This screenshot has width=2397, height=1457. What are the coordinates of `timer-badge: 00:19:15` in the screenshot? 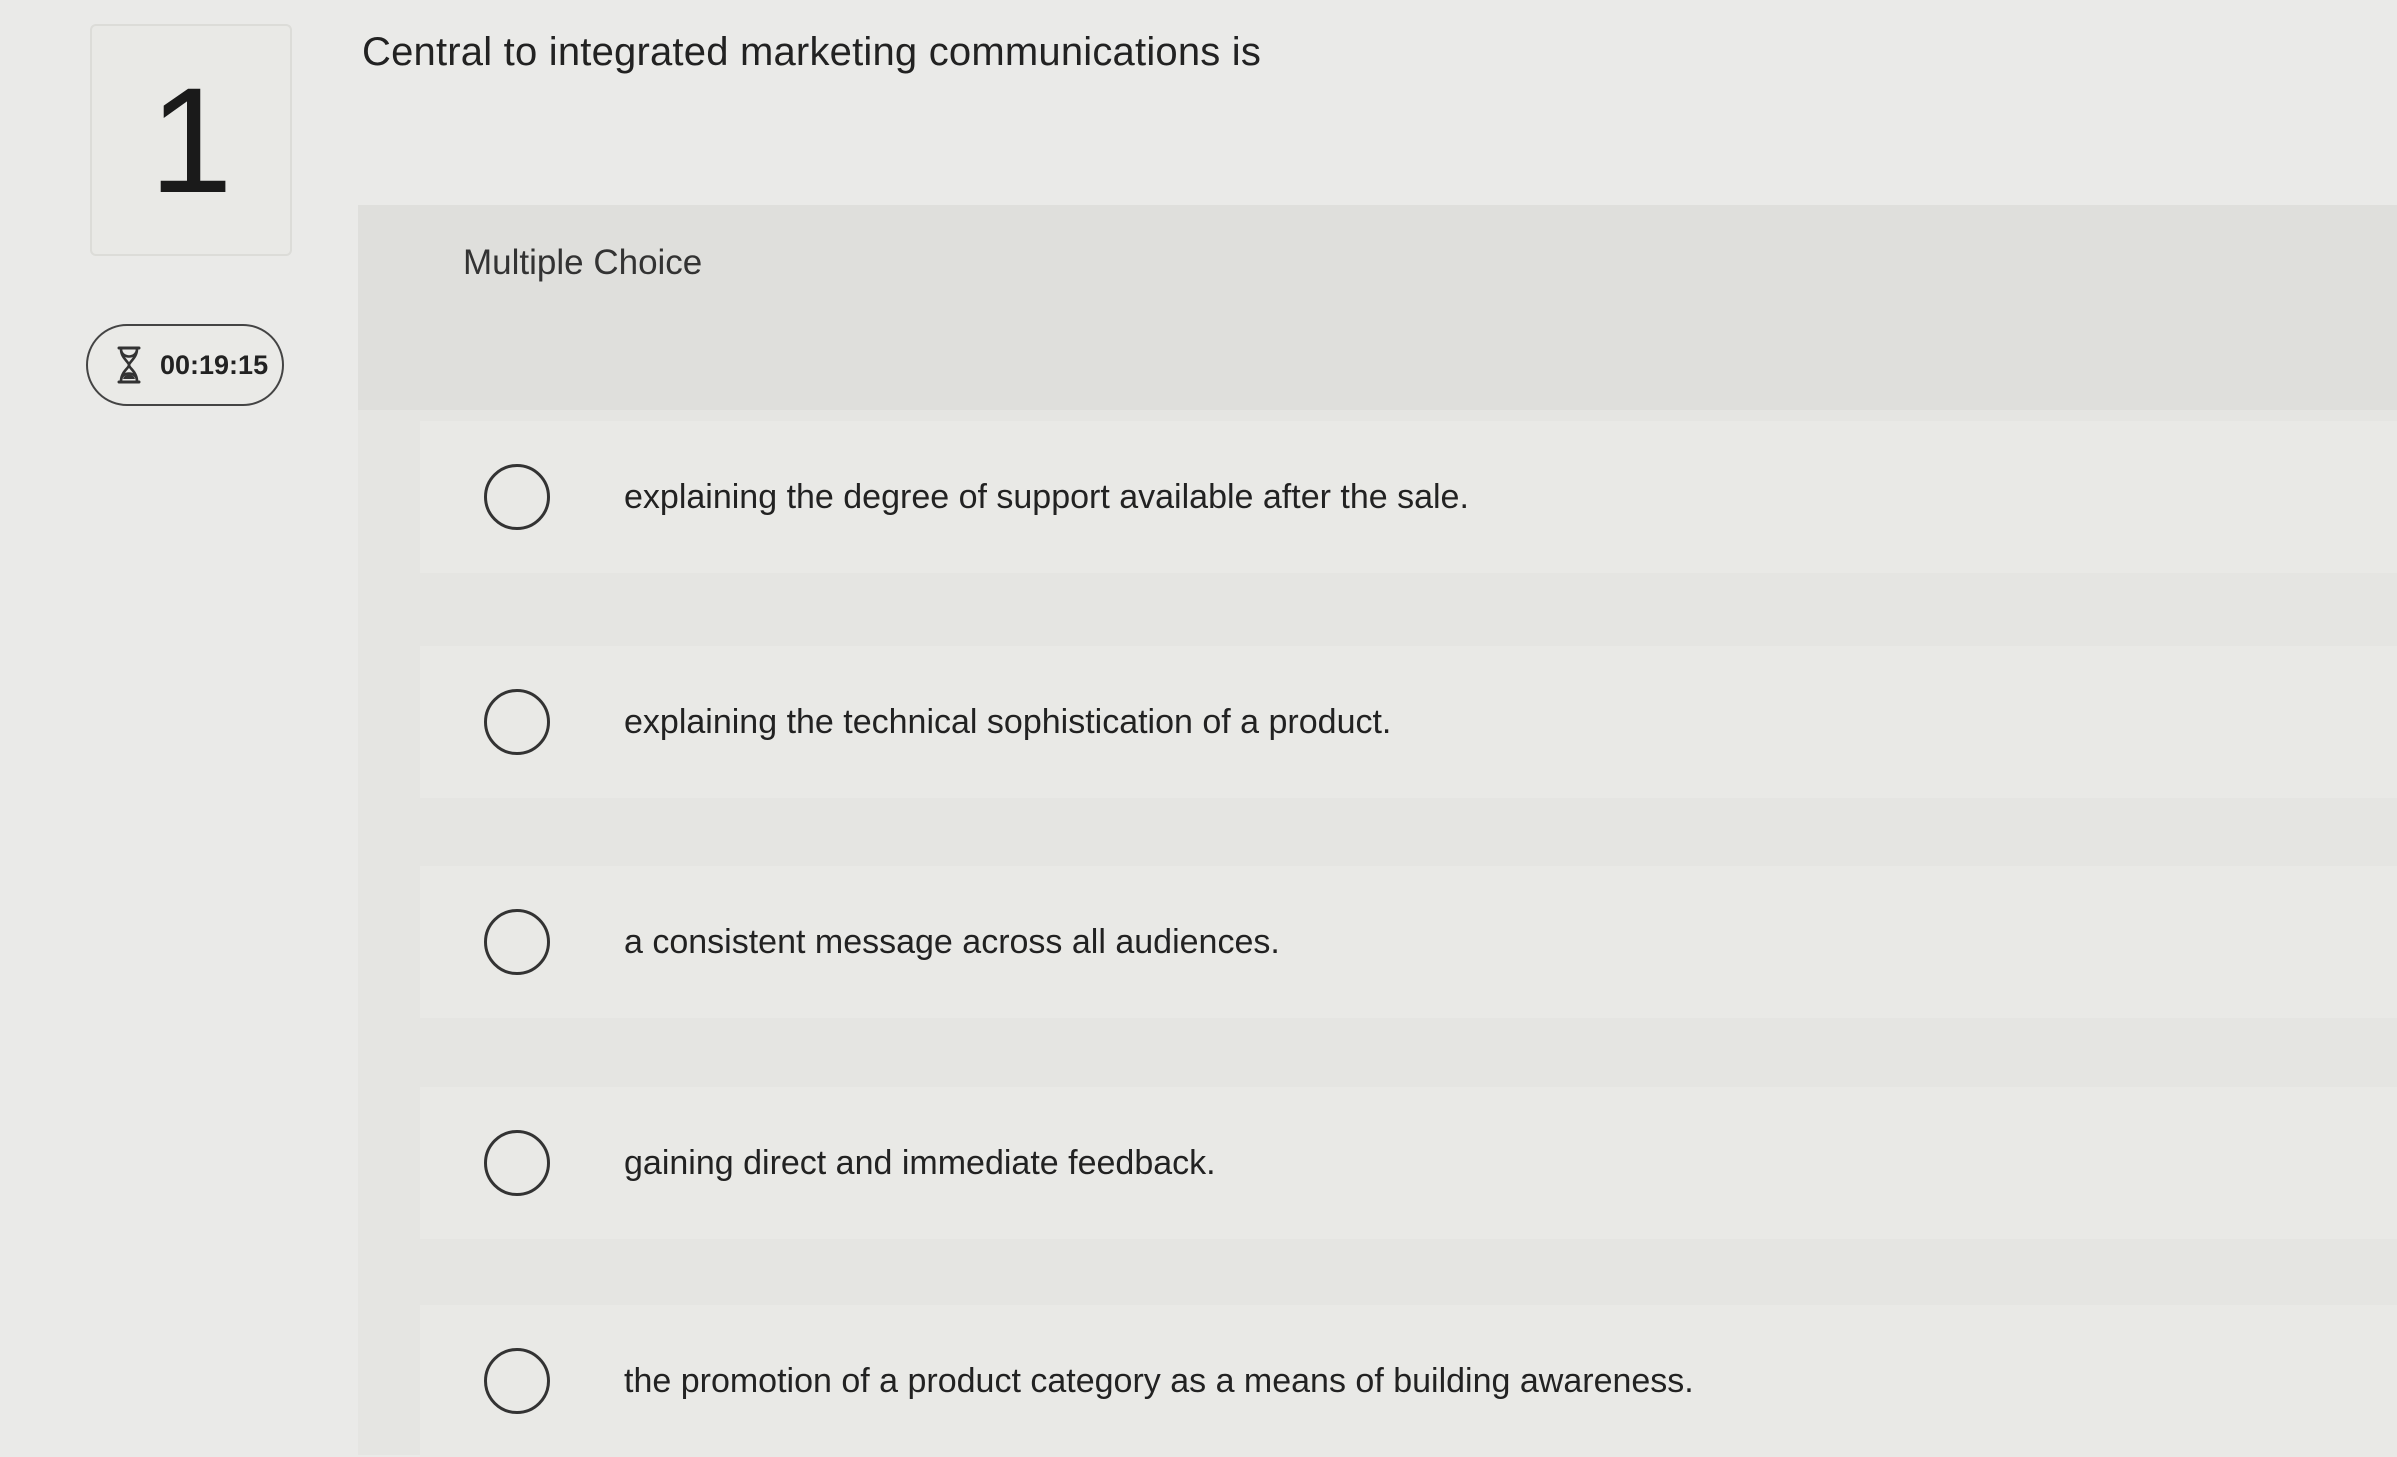 It's located at (185, 365).